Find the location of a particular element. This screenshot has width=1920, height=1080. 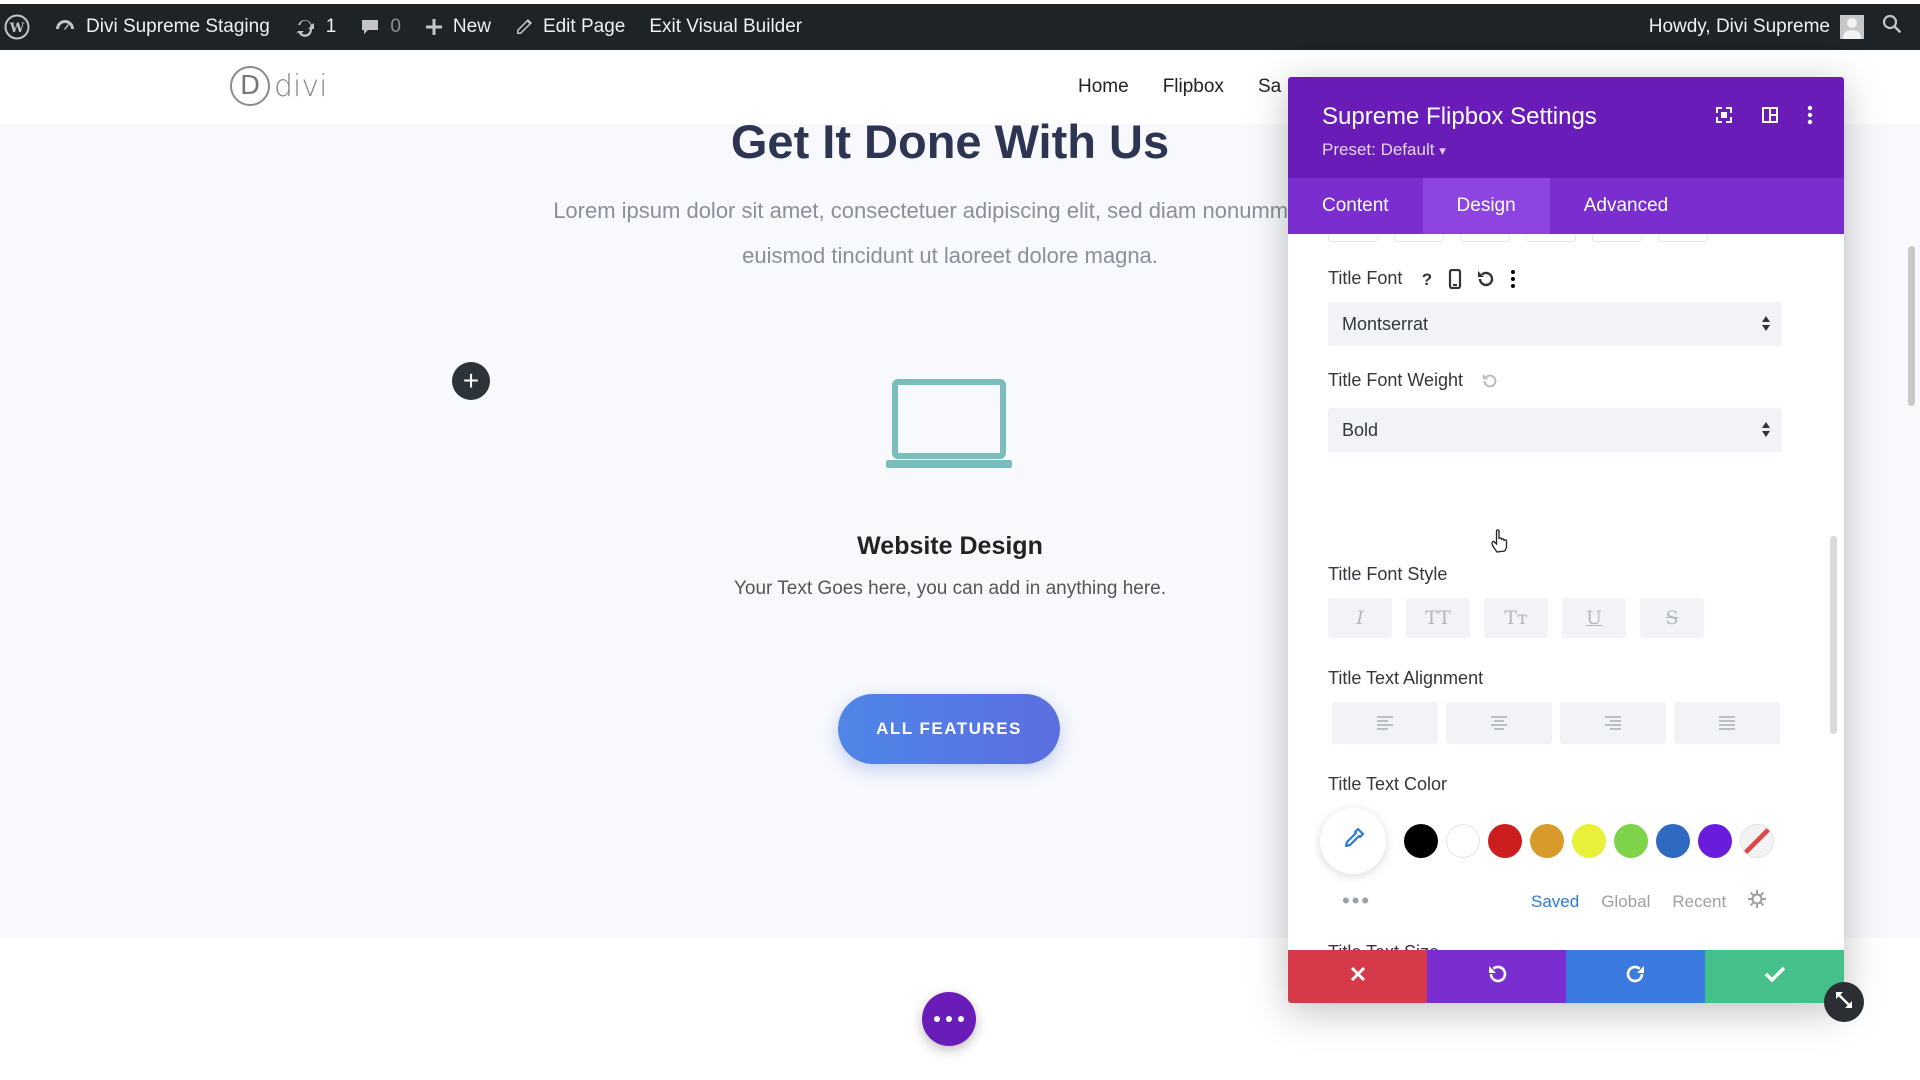

split-view-icon is located at coordinates (1770, 117).